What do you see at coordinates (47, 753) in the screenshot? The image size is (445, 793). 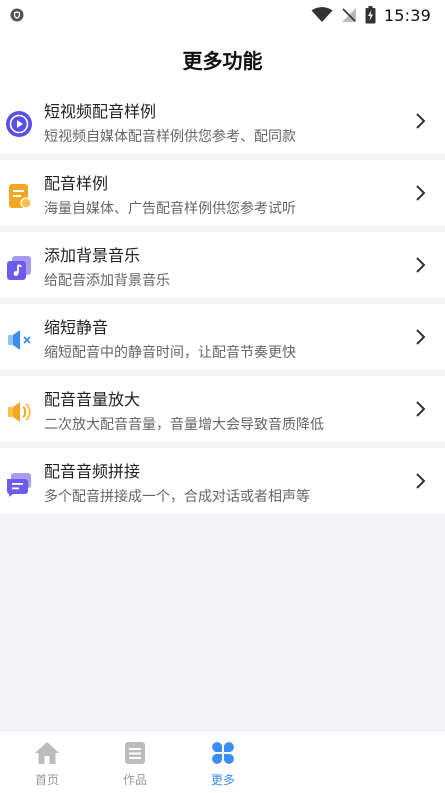 I see `home-icon` at bounding box center [47, 753].